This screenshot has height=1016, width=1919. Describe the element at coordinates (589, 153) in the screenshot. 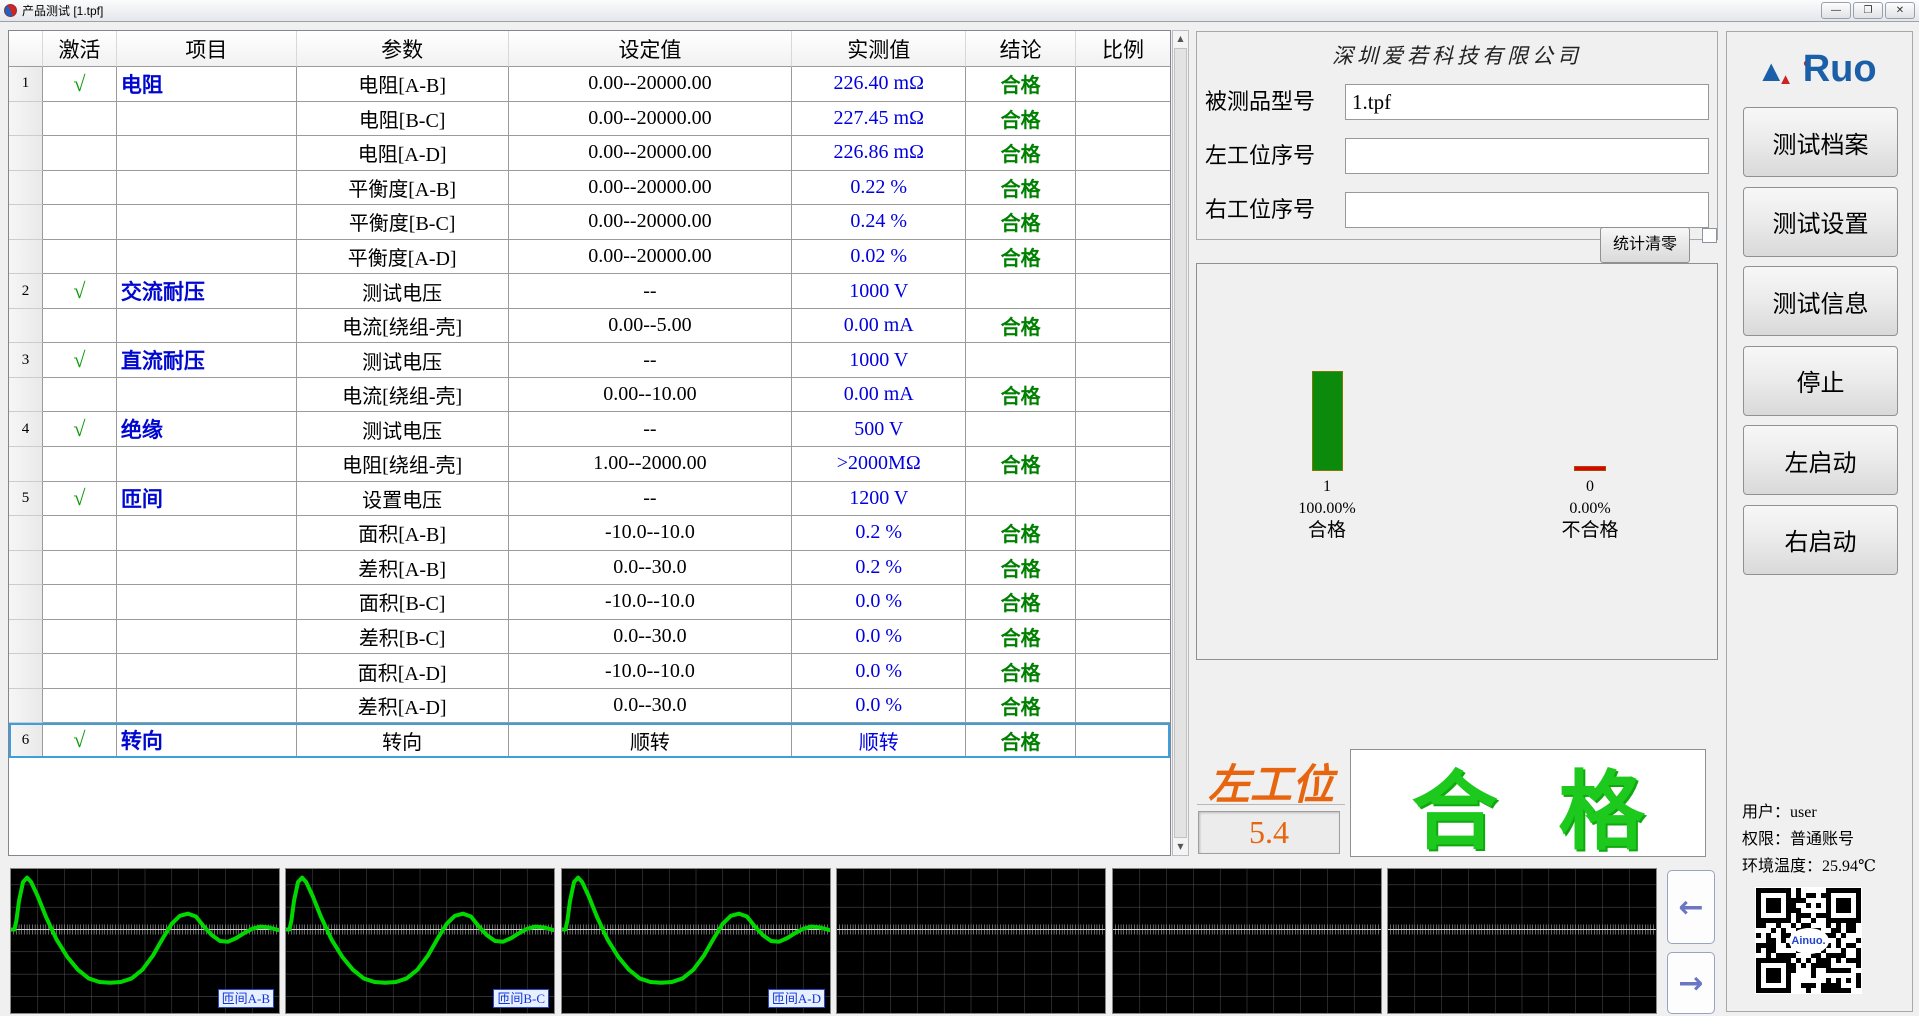

I see `table-row: 电阻[A-D] 0.00--20000.00 226.86 mΩ 合格` at that location.